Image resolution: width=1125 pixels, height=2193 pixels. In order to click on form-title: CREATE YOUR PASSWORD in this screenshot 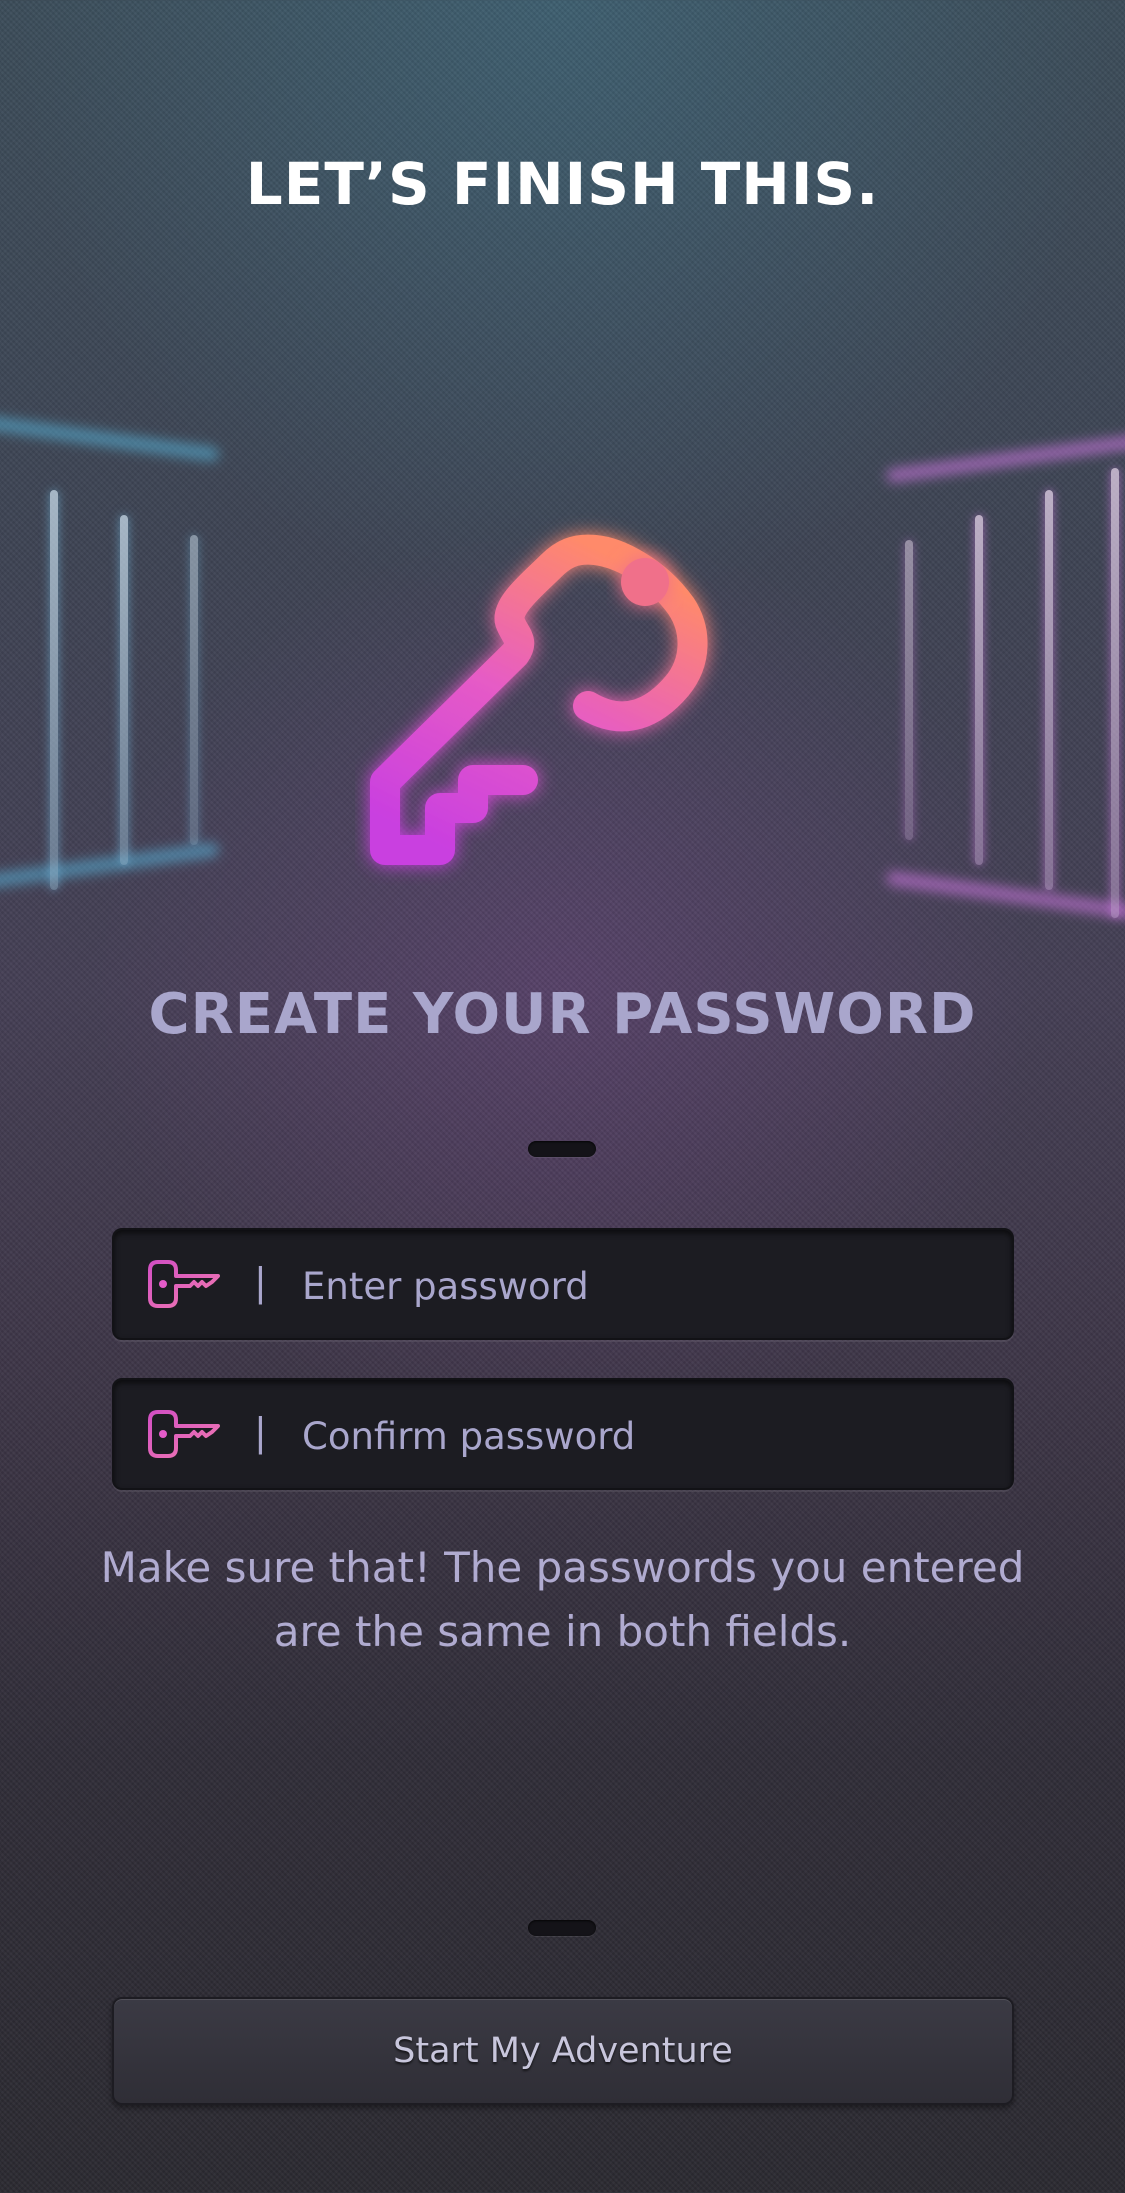, I will do `click(562, 1014)`.